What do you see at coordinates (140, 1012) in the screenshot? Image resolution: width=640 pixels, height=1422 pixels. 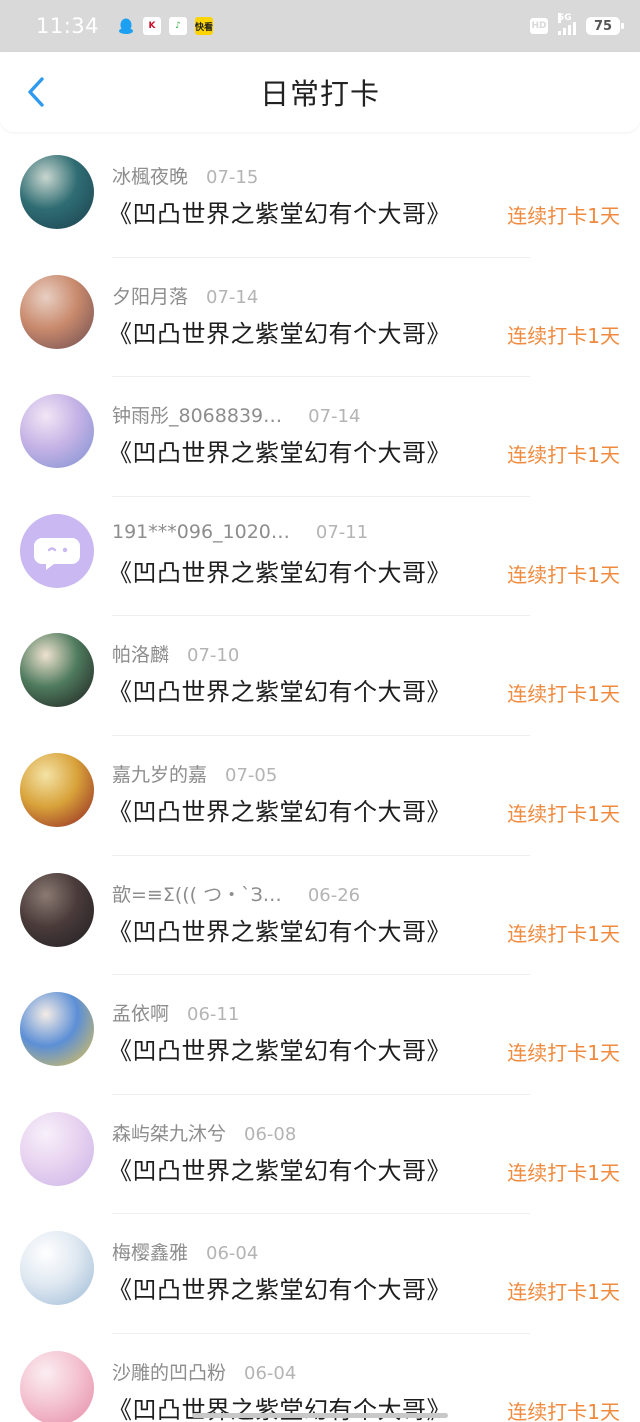 I see `user-name: 孟依啊` at bounding box center [140, 1012].